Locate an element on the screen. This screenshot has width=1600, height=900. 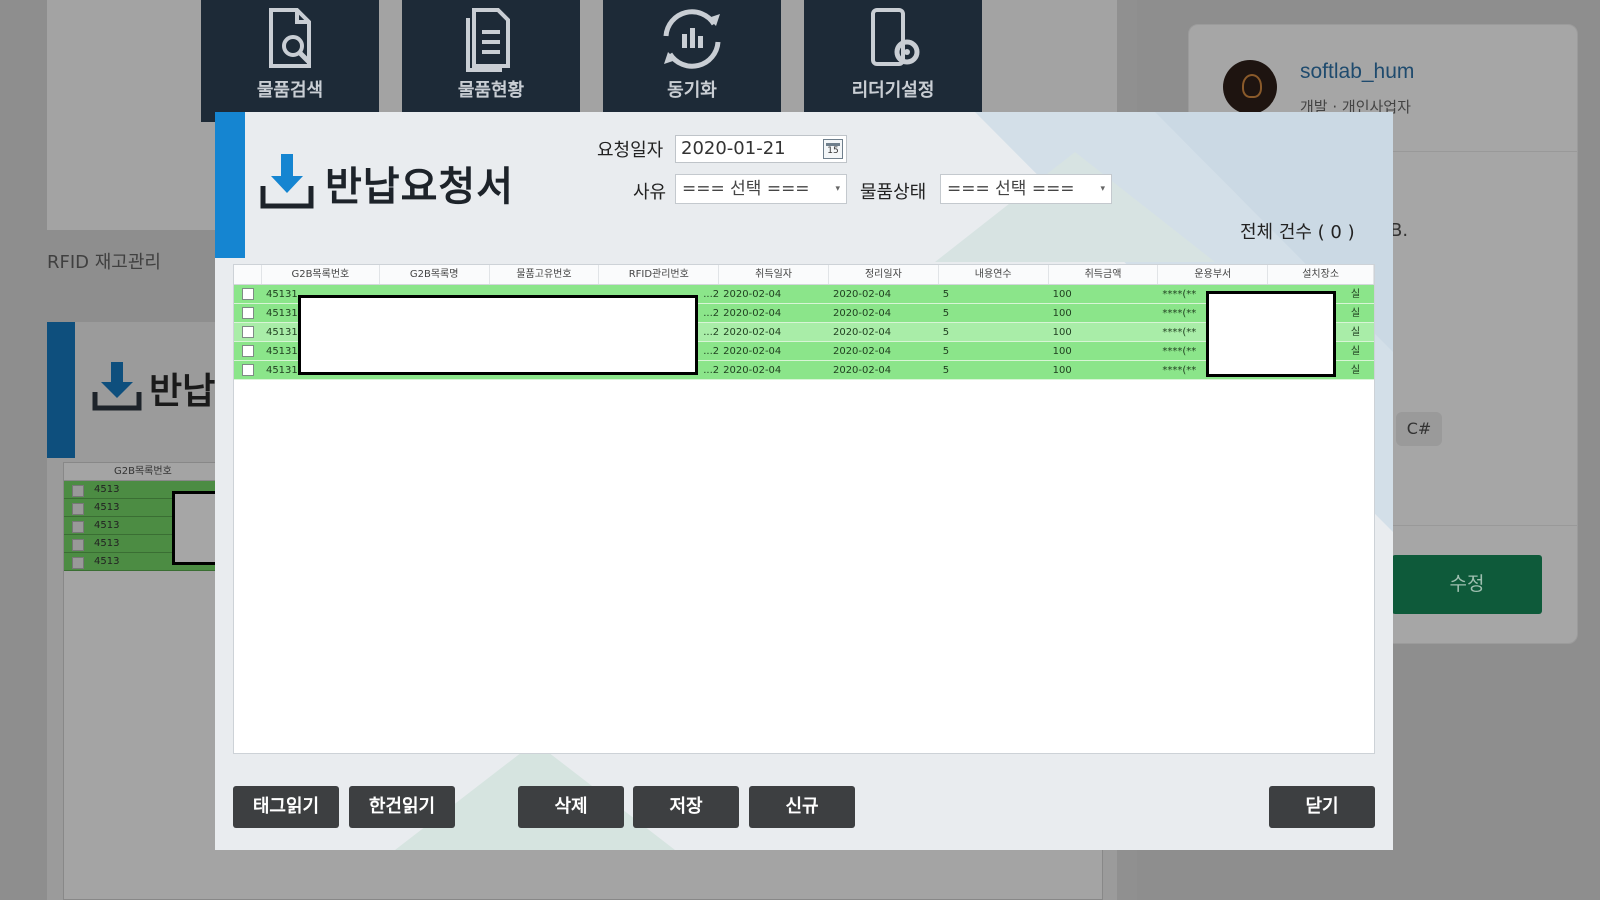
grid-header-cell: G2B목록번호 is located at coordinates (321, 274).